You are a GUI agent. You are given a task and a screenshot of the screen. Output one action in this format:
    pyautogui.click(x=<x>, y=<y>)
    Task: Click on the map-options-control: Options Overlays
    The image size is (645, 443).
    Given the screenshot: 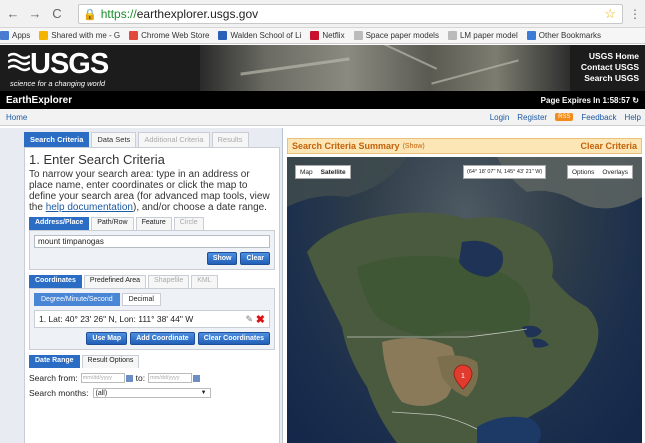 What is the action you would take?
    pyautogui.click(x=600, y=172)
    